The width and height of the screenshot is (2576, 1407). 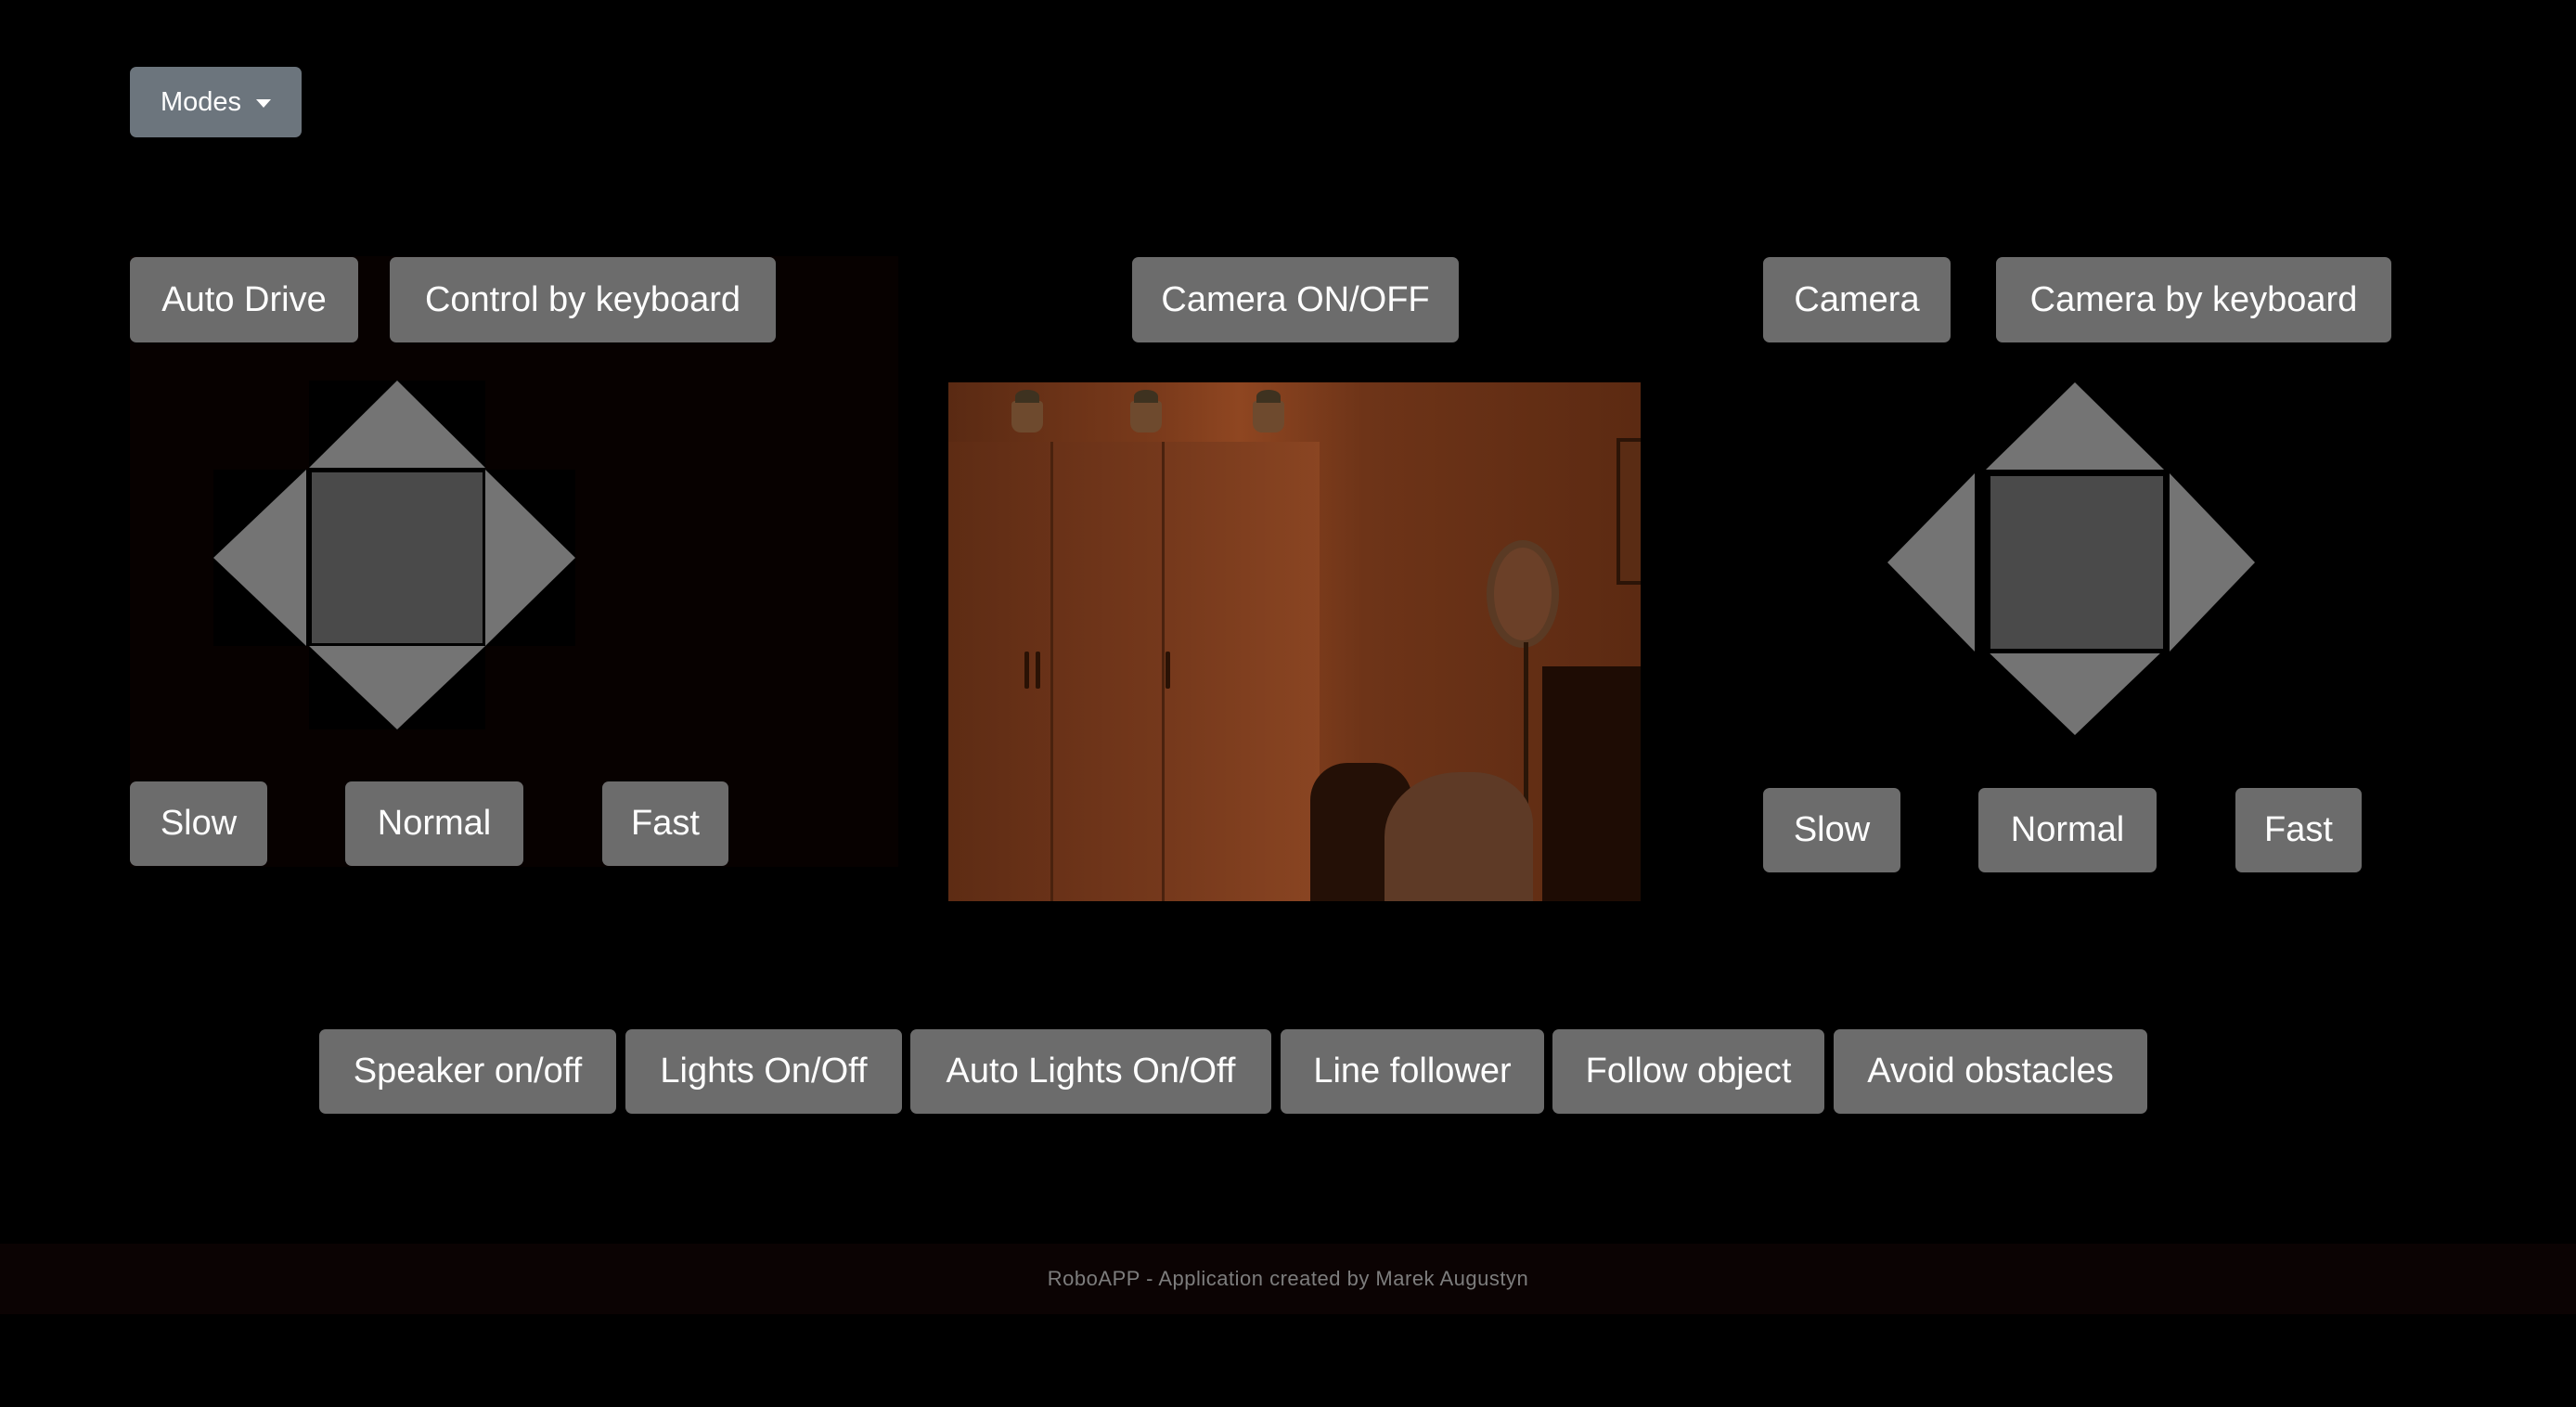 What do you see at coordinates (1091, 1071) in the screenshot?
I see `auto-lights-toggle-button: Auto Lights On/Off` at bounding box center [1091, 1071].